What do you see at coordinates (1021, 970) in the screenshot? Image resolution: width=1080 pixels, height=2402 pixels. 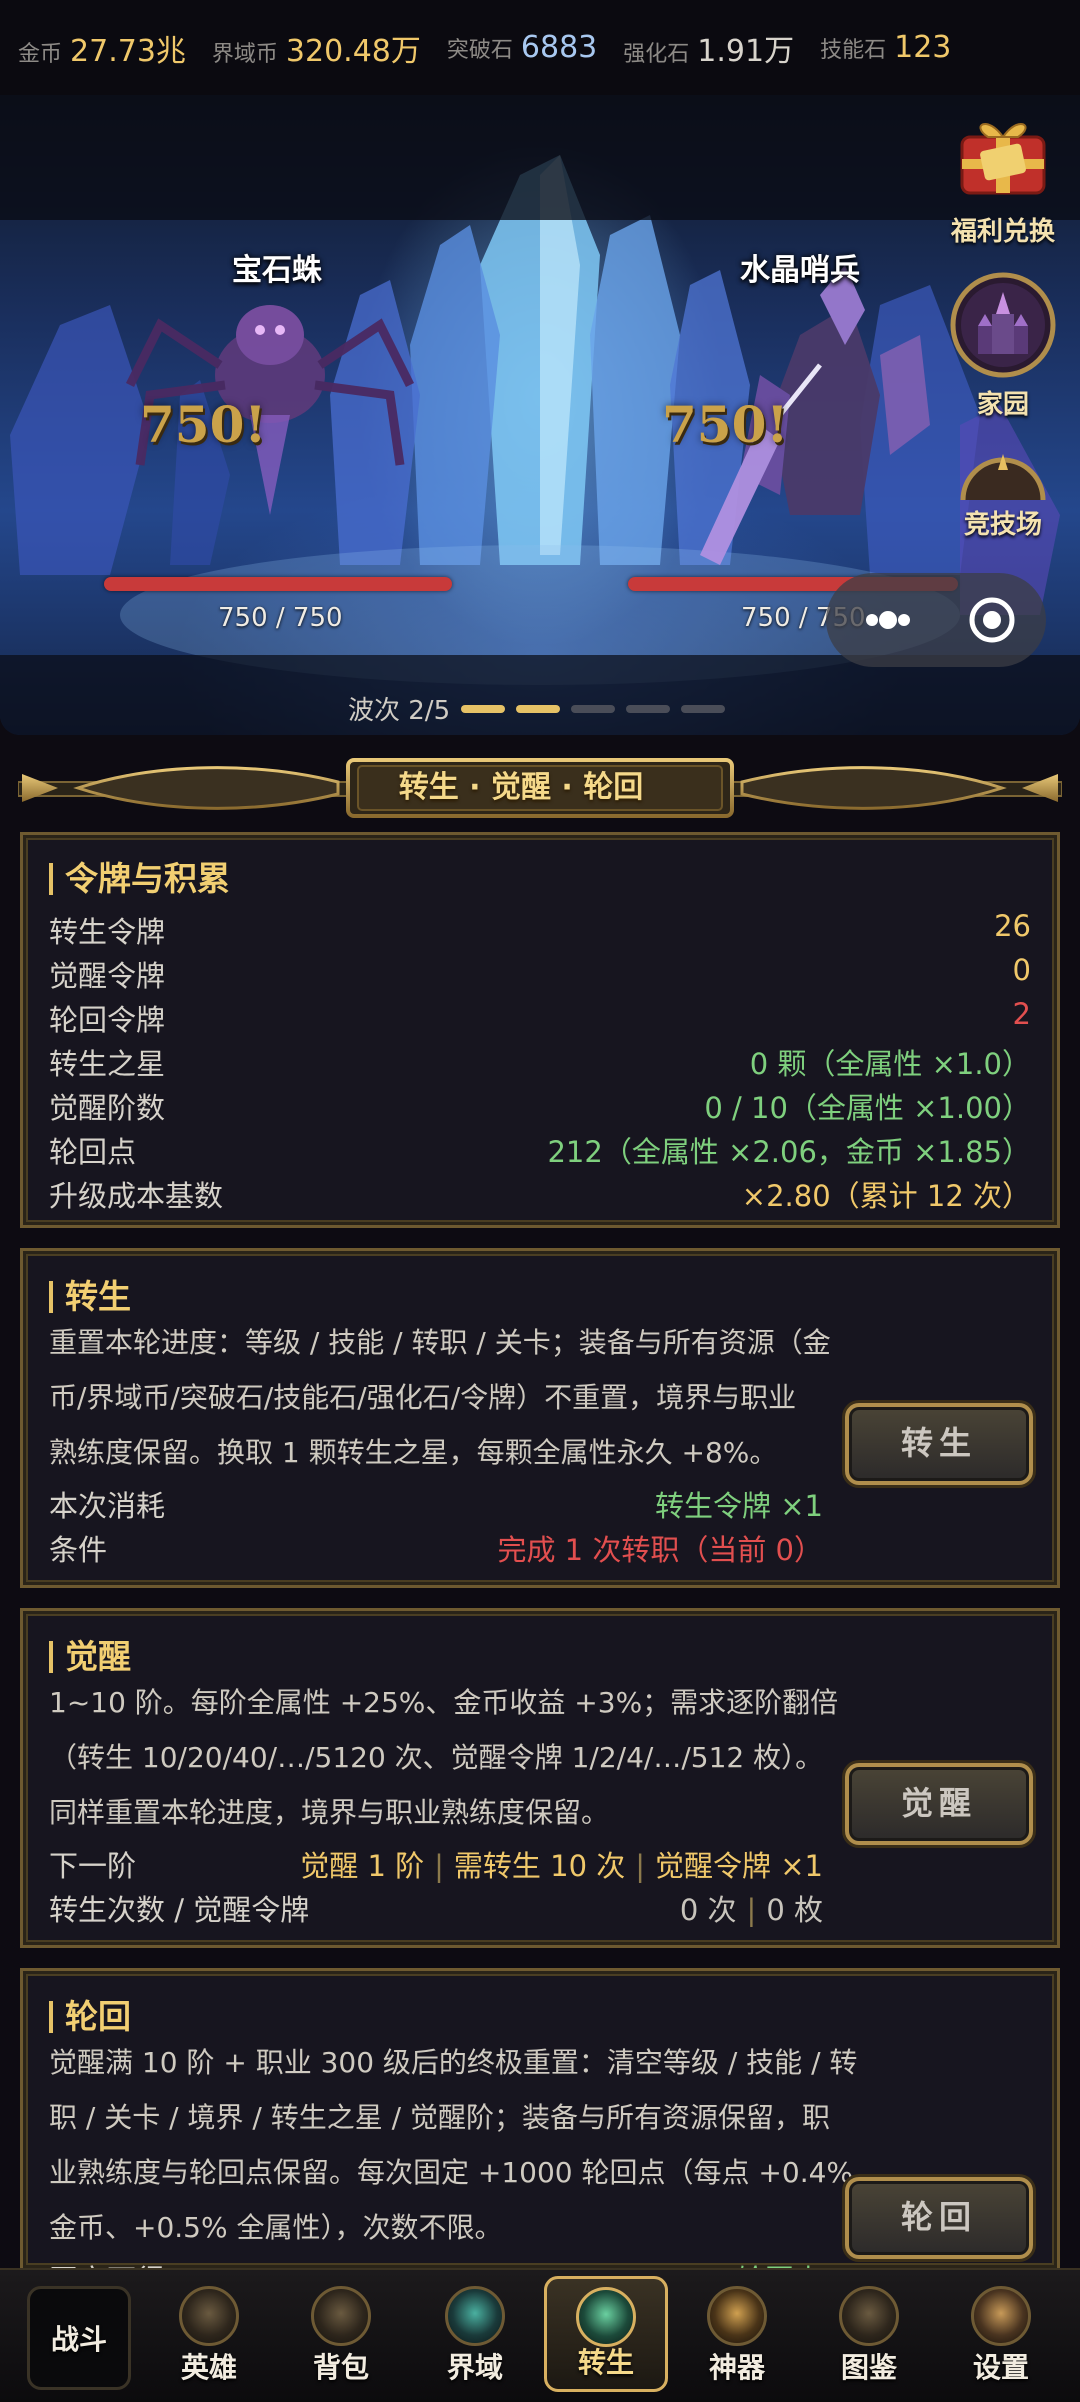 I see `row-value: 0` at bounding box center [1021, 970].